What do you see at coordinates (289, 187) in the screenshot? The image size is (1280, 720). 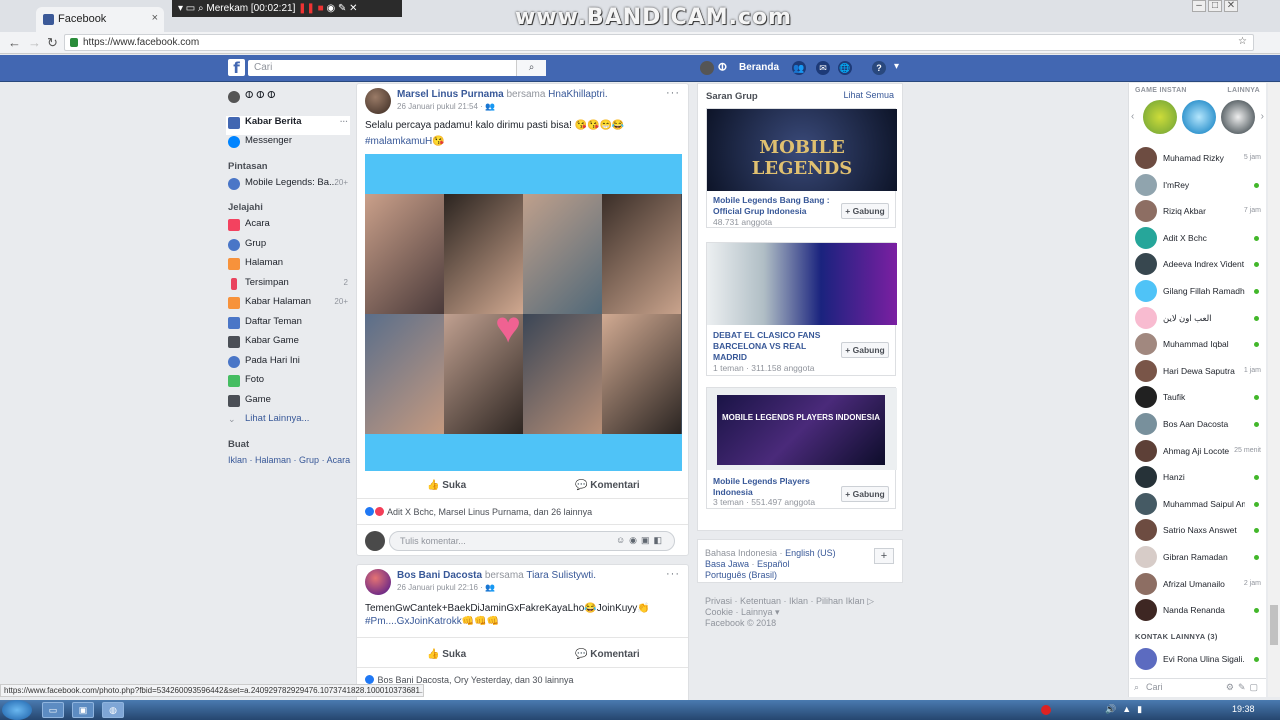 I see `sidebar-item-shortcut: Mobile Legends: Ba... 20+` at bounding box center [289, 187].